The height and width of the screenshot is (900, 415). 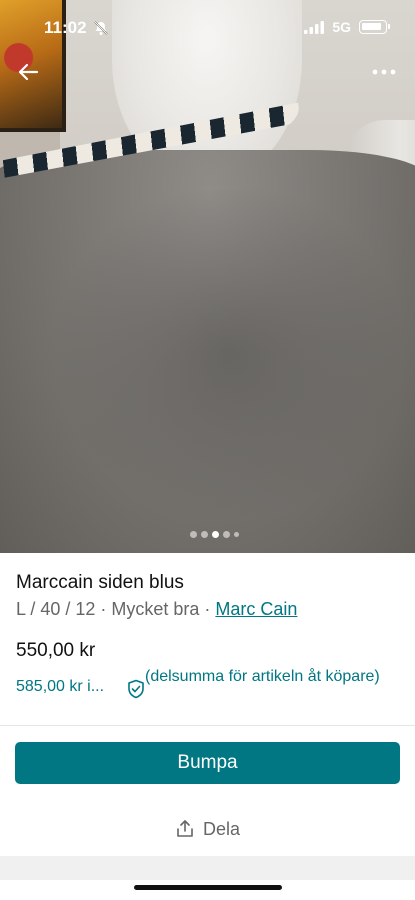 What do you see at coordinates (65, 27) in the screenshot?
I see `time-text: 11:02` at bounding box center [65, 27].